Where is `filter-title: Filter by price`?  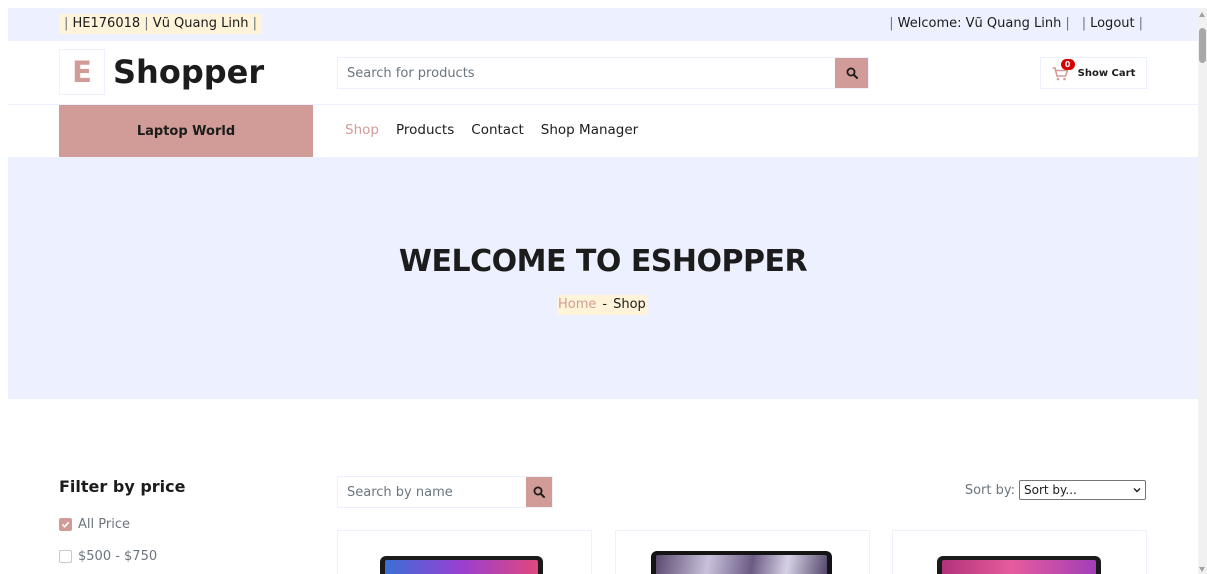 filter-title: Filter by price is located at coordinates (122, 486).